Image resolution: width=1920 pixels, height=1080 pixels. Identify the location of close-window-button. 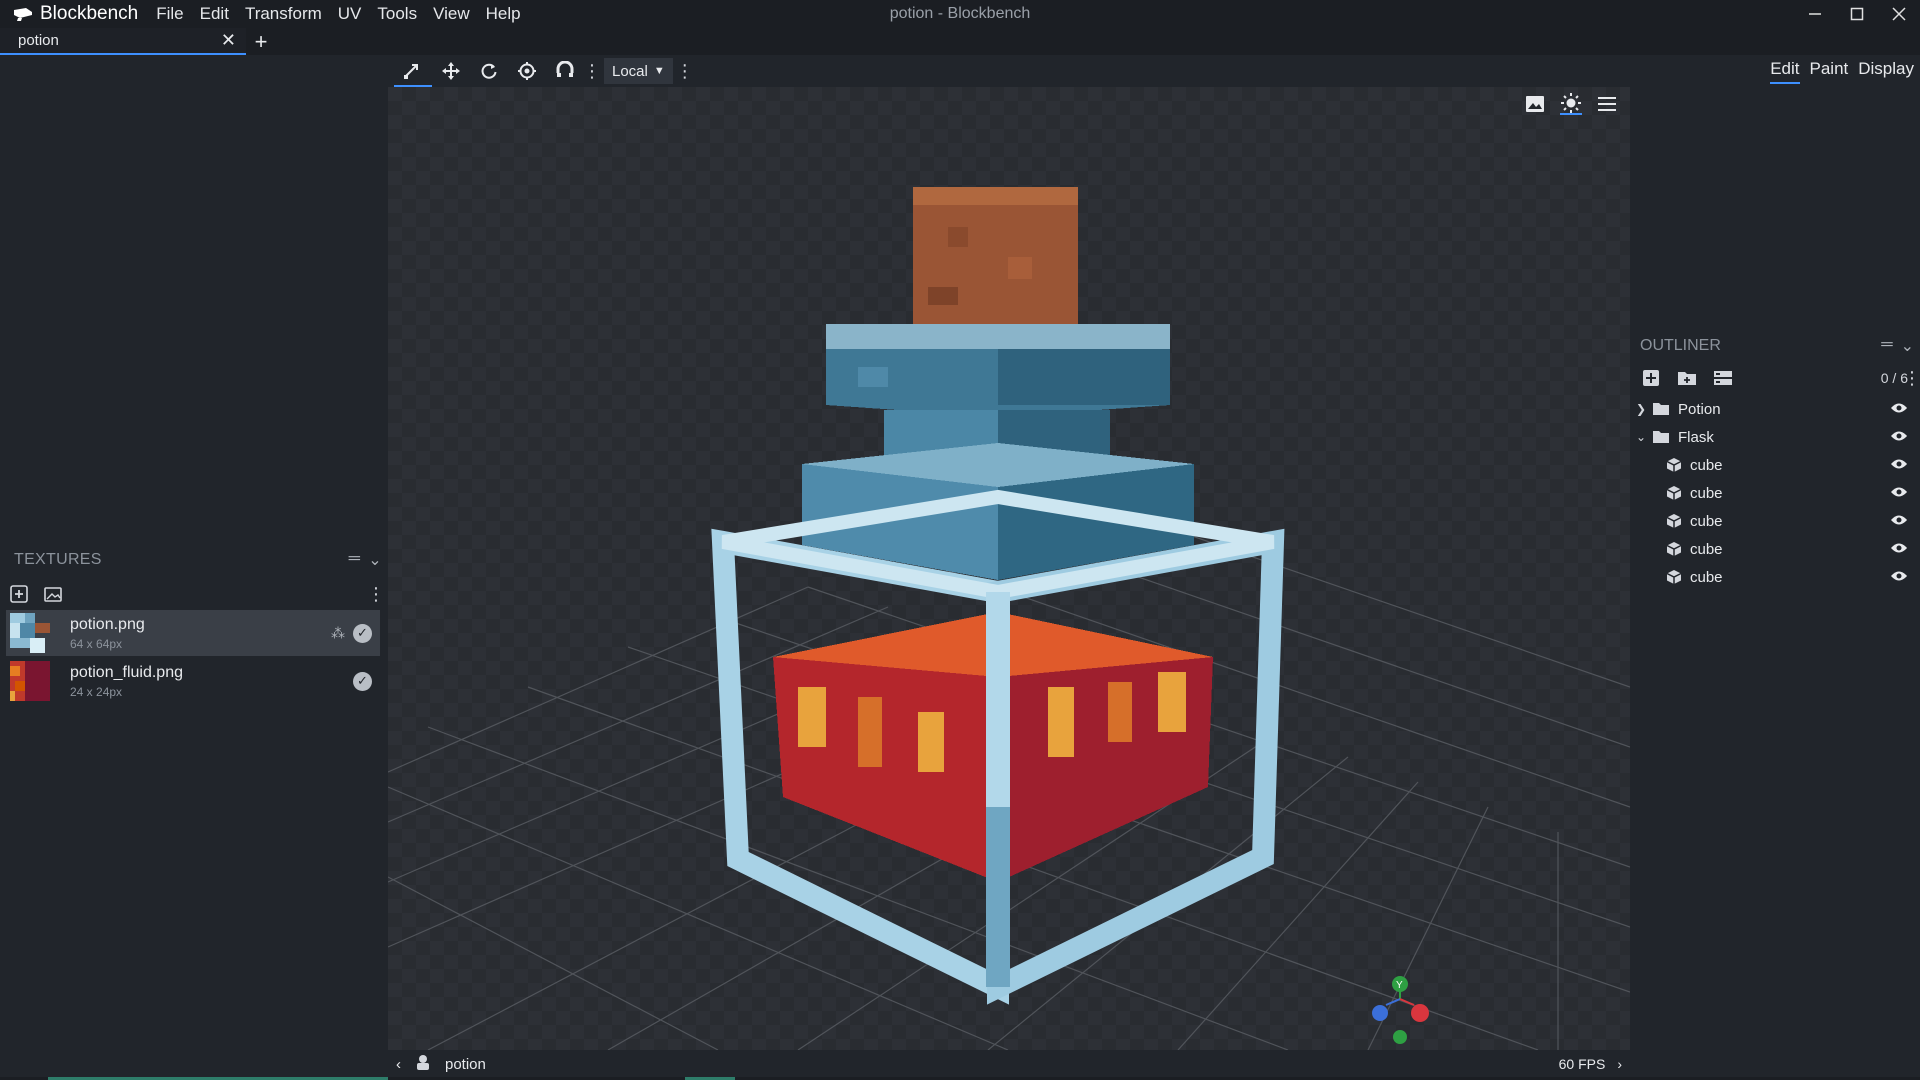
(1899, 14).